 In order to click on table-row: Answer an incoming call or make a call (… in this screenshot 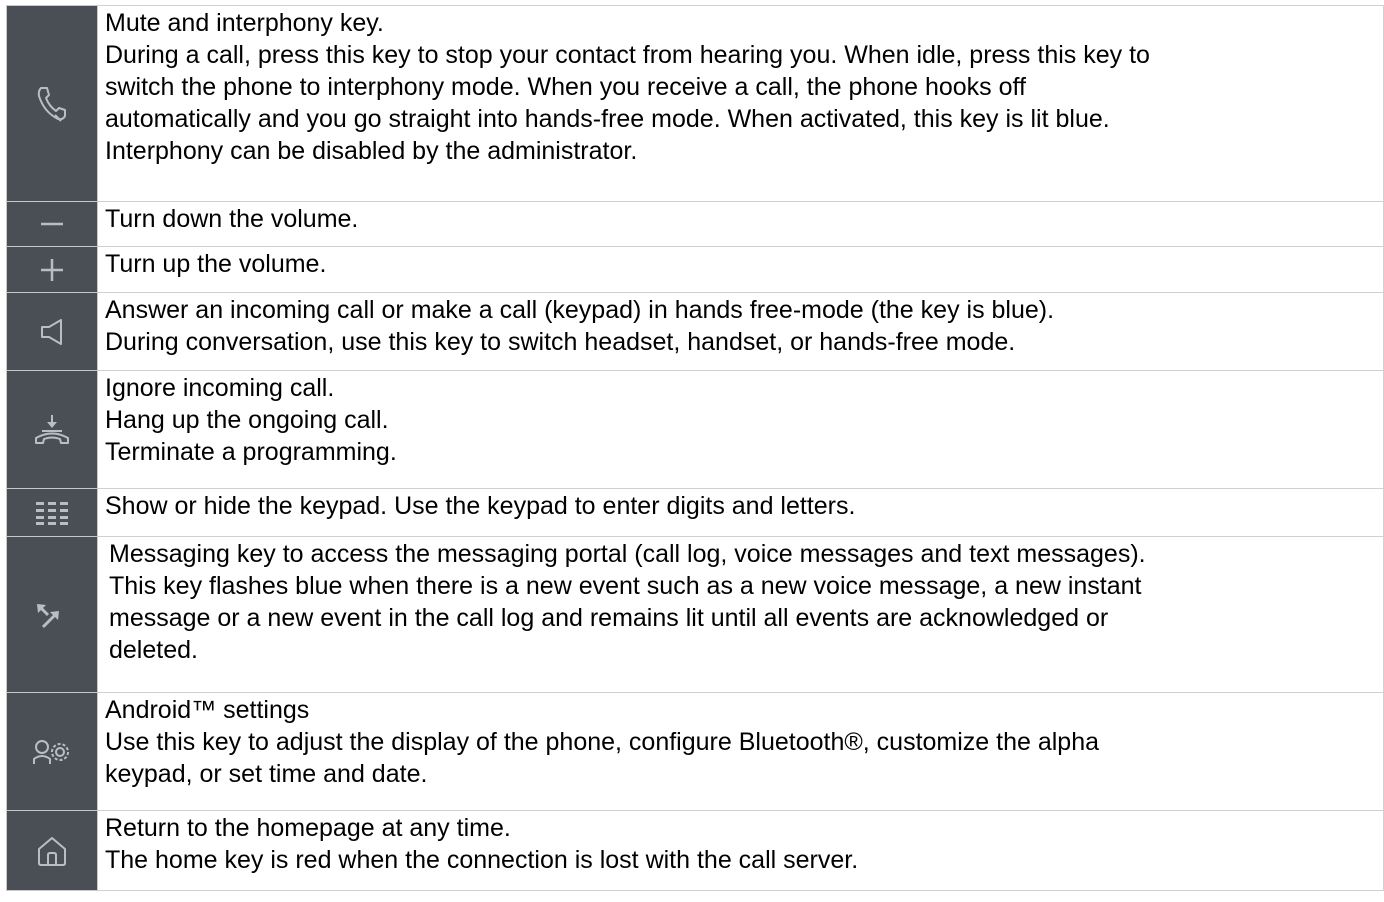, I will do `click(695, 331)`.